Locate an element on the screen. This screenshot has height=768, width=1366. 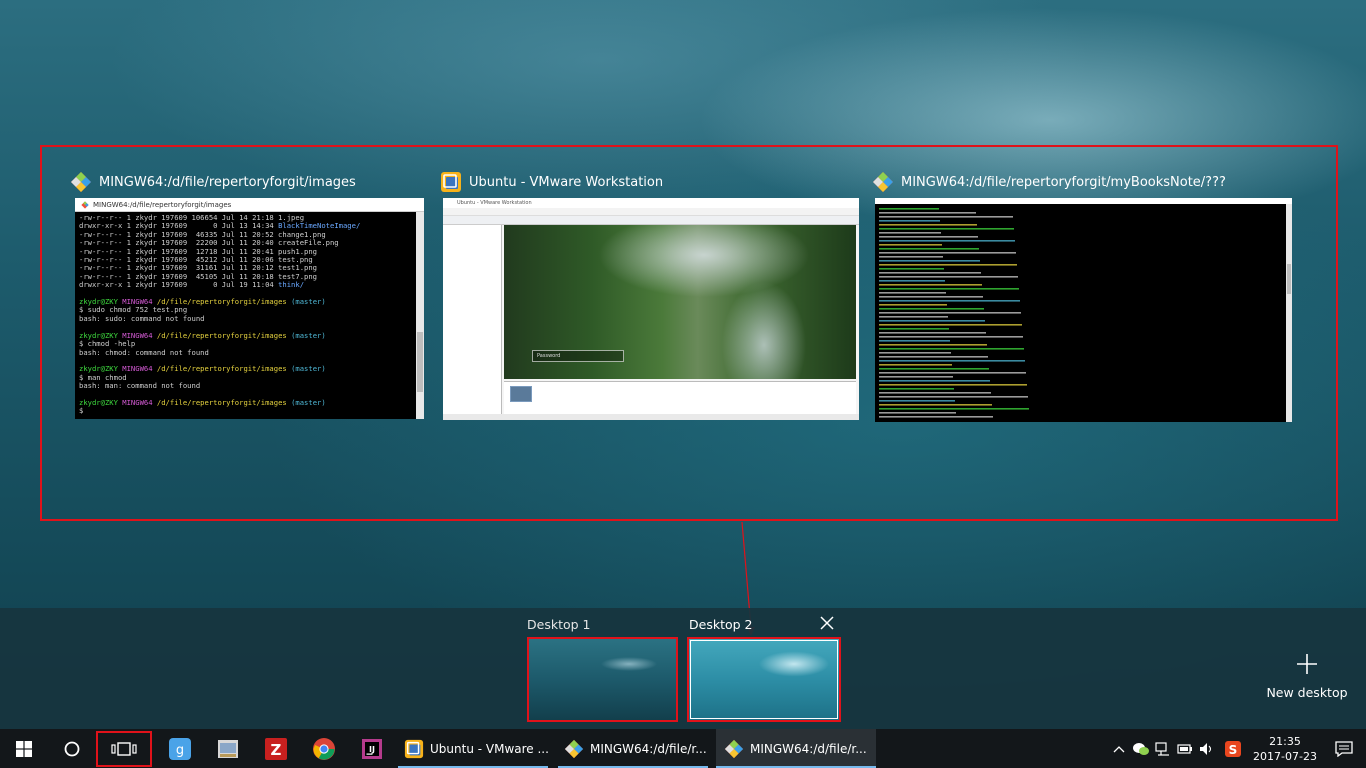
tray-wechat is located at coordinates (1141, 748).